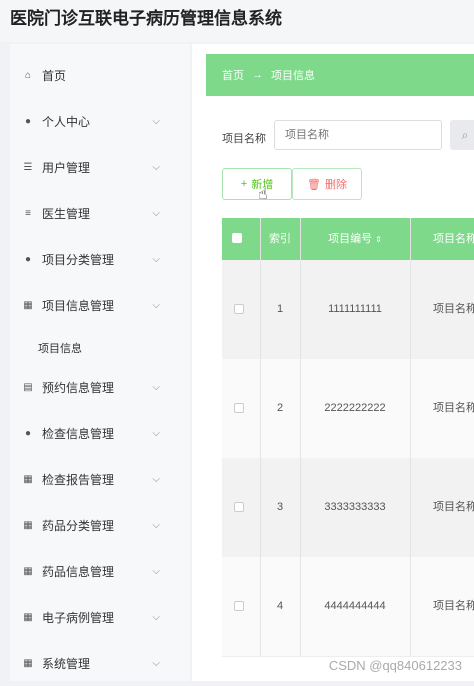 This screenshot has height=686, width=474. I want to click on search-input, so click(358, 135).